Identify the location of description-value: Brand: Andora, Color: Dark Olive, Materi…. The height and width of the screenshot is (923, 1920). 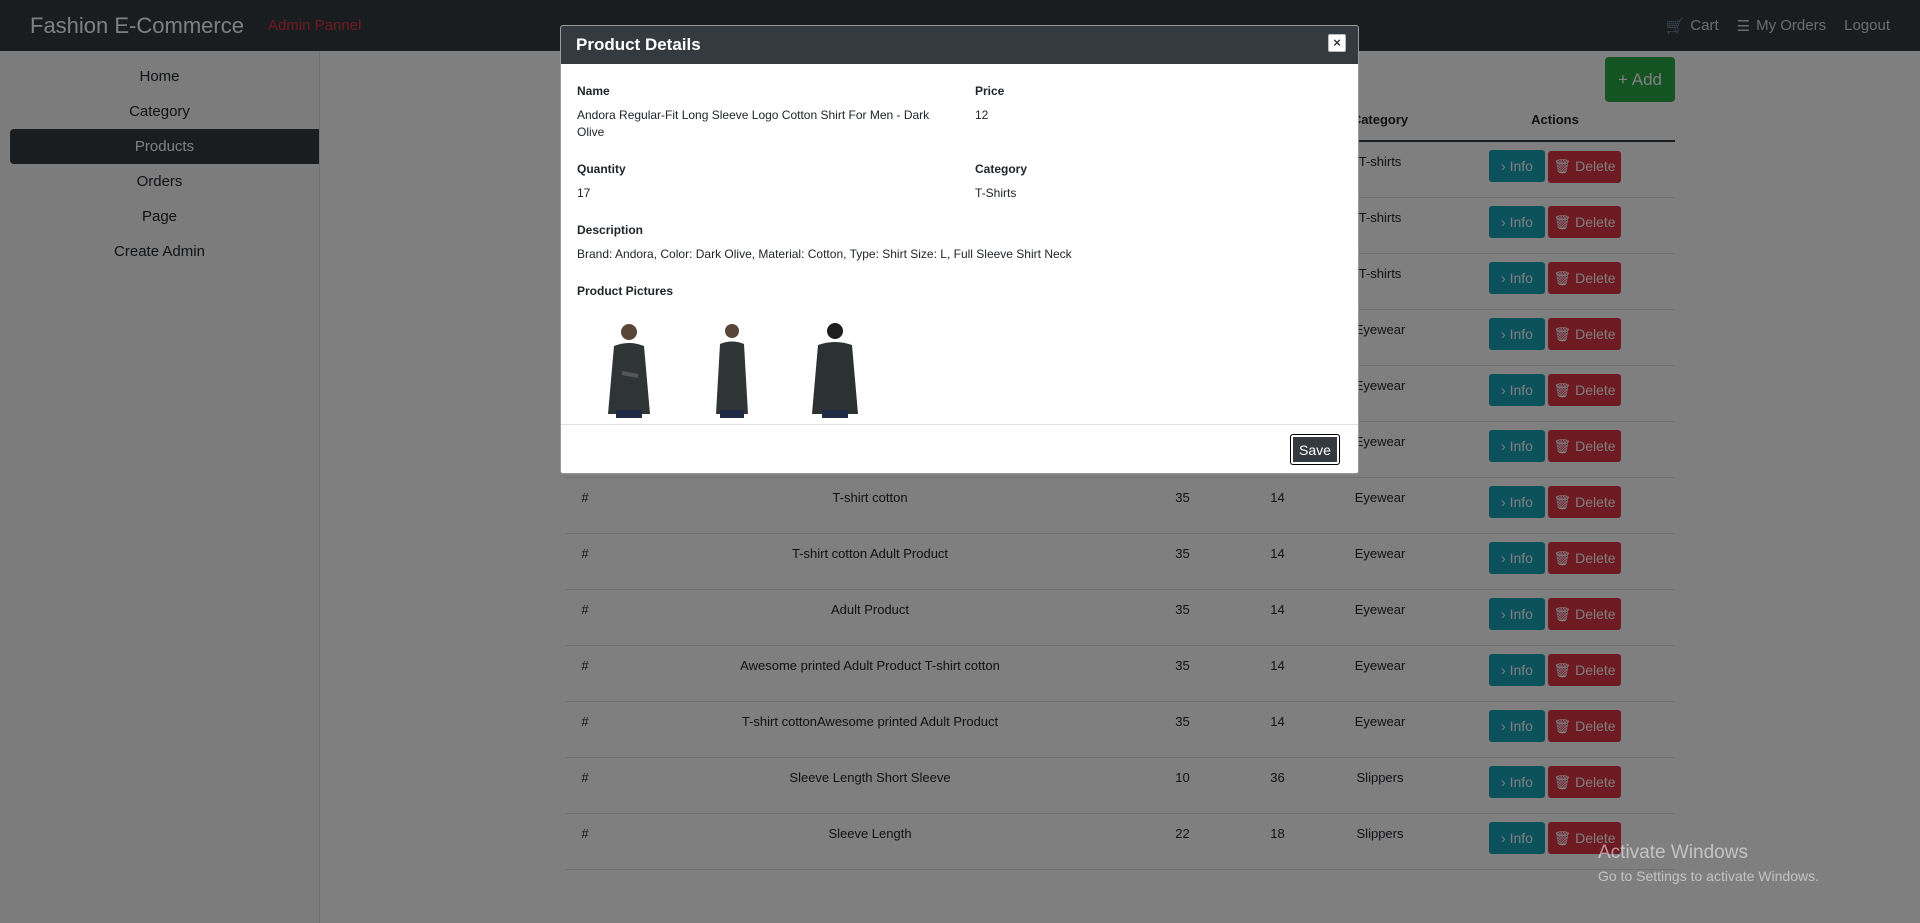
(824, 254).